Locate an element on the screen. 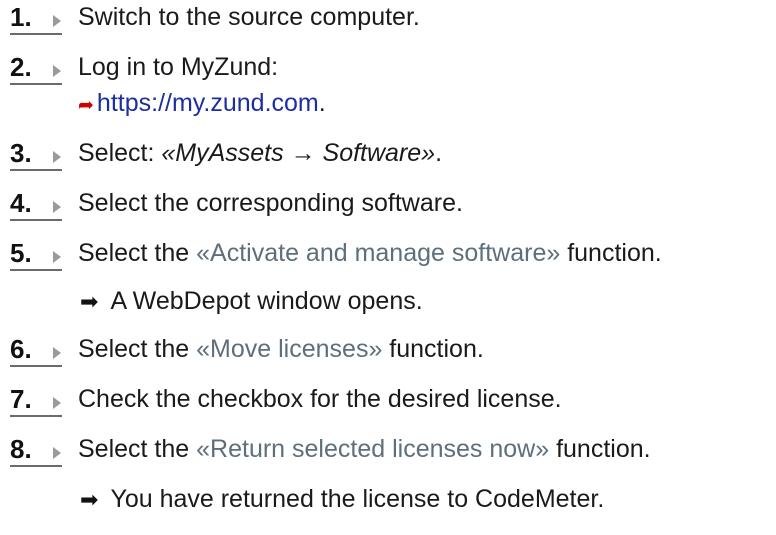 This screenshot has width=776, height=535. function-name: «Move licenses» is located at coordinates (289, 349).